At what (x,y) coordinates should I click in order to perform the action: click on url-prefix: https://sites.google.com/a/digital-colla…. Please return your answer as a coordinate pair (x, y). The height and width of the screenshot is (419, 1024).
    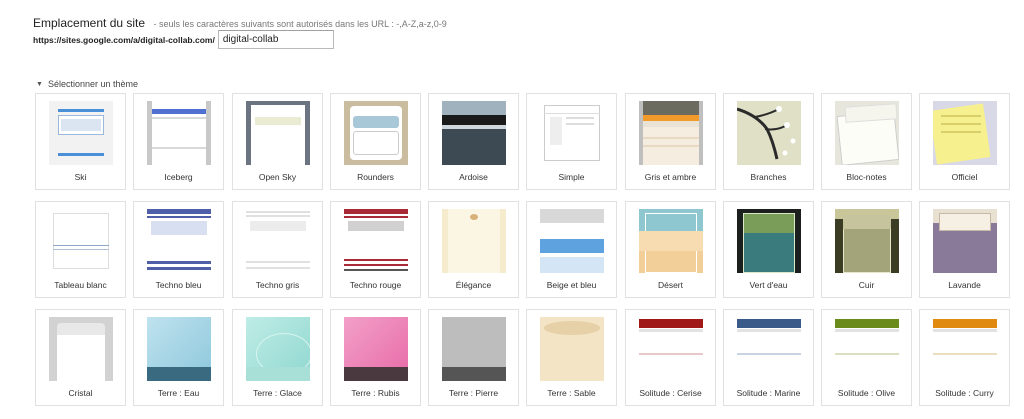
    Looking at the image, I should click on (124, 39).